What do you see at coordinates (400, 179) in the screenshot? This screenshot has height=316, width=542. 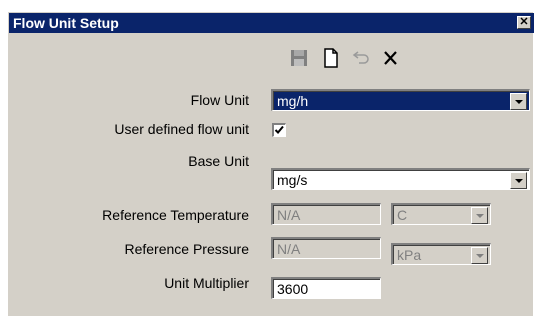 I see `base-unit-dropdown: mg/s` at bounding box center [400, 179].